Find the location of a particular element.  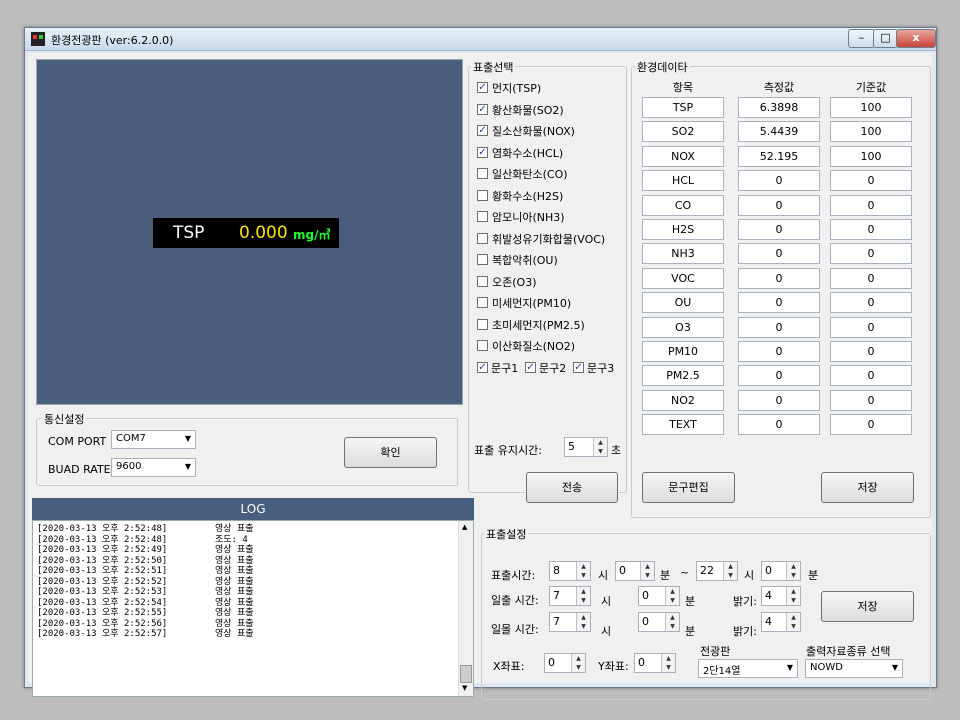

hold-time-spinner: 5 ▲ ▼ is located at coordinates (586, 447).